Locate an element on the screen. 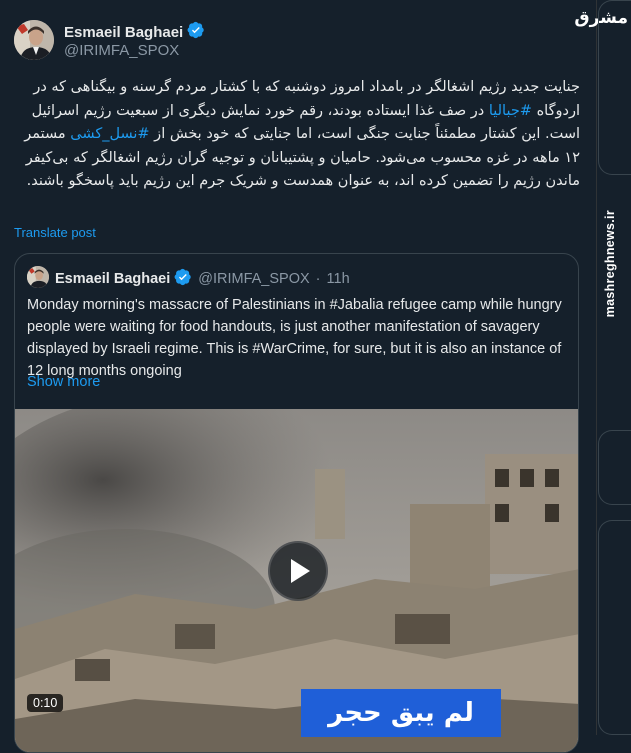 Image resolution: width=631 pixels, height=753 pixels. show-more-link: Show more is located at coordinates (63, 382).